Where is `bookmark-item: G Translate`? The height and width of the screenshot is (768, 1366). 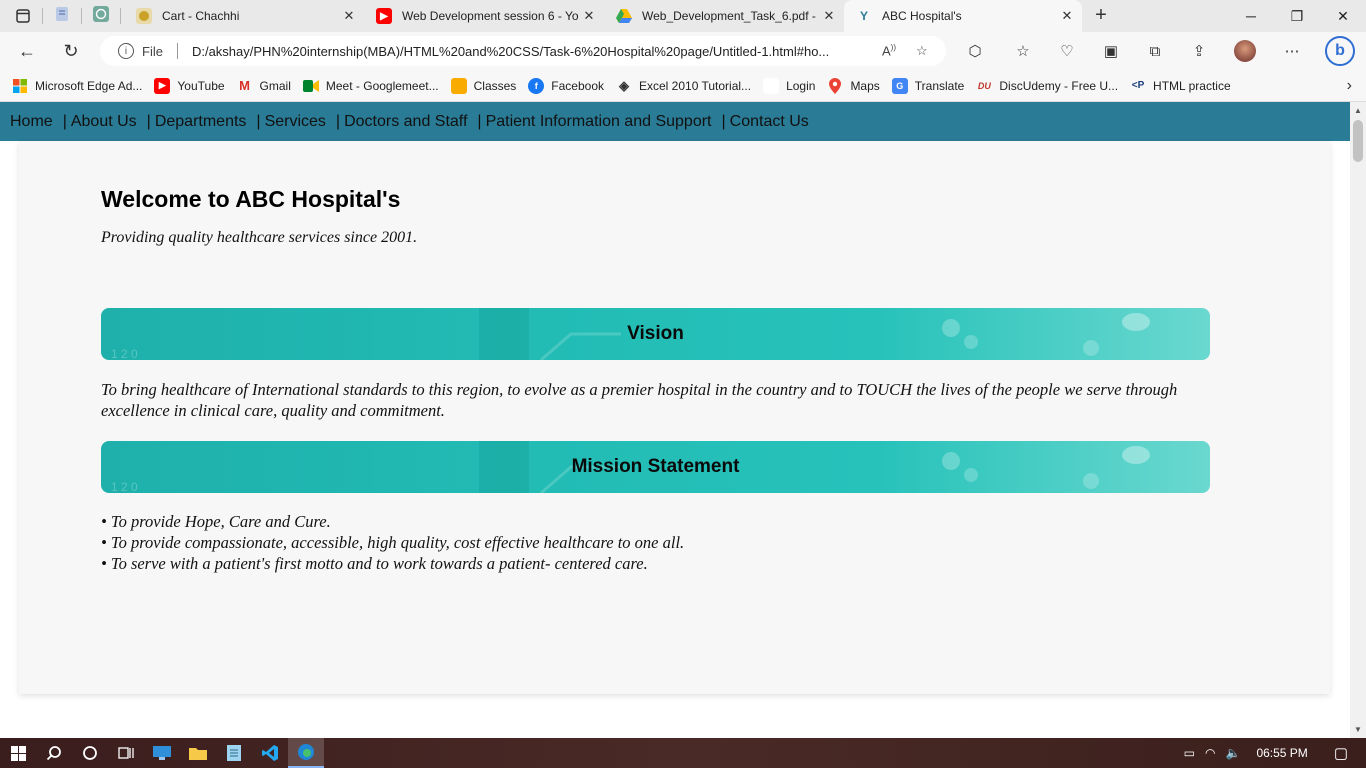
bookmark-item: G Translate is located at coordinates (928, 85).